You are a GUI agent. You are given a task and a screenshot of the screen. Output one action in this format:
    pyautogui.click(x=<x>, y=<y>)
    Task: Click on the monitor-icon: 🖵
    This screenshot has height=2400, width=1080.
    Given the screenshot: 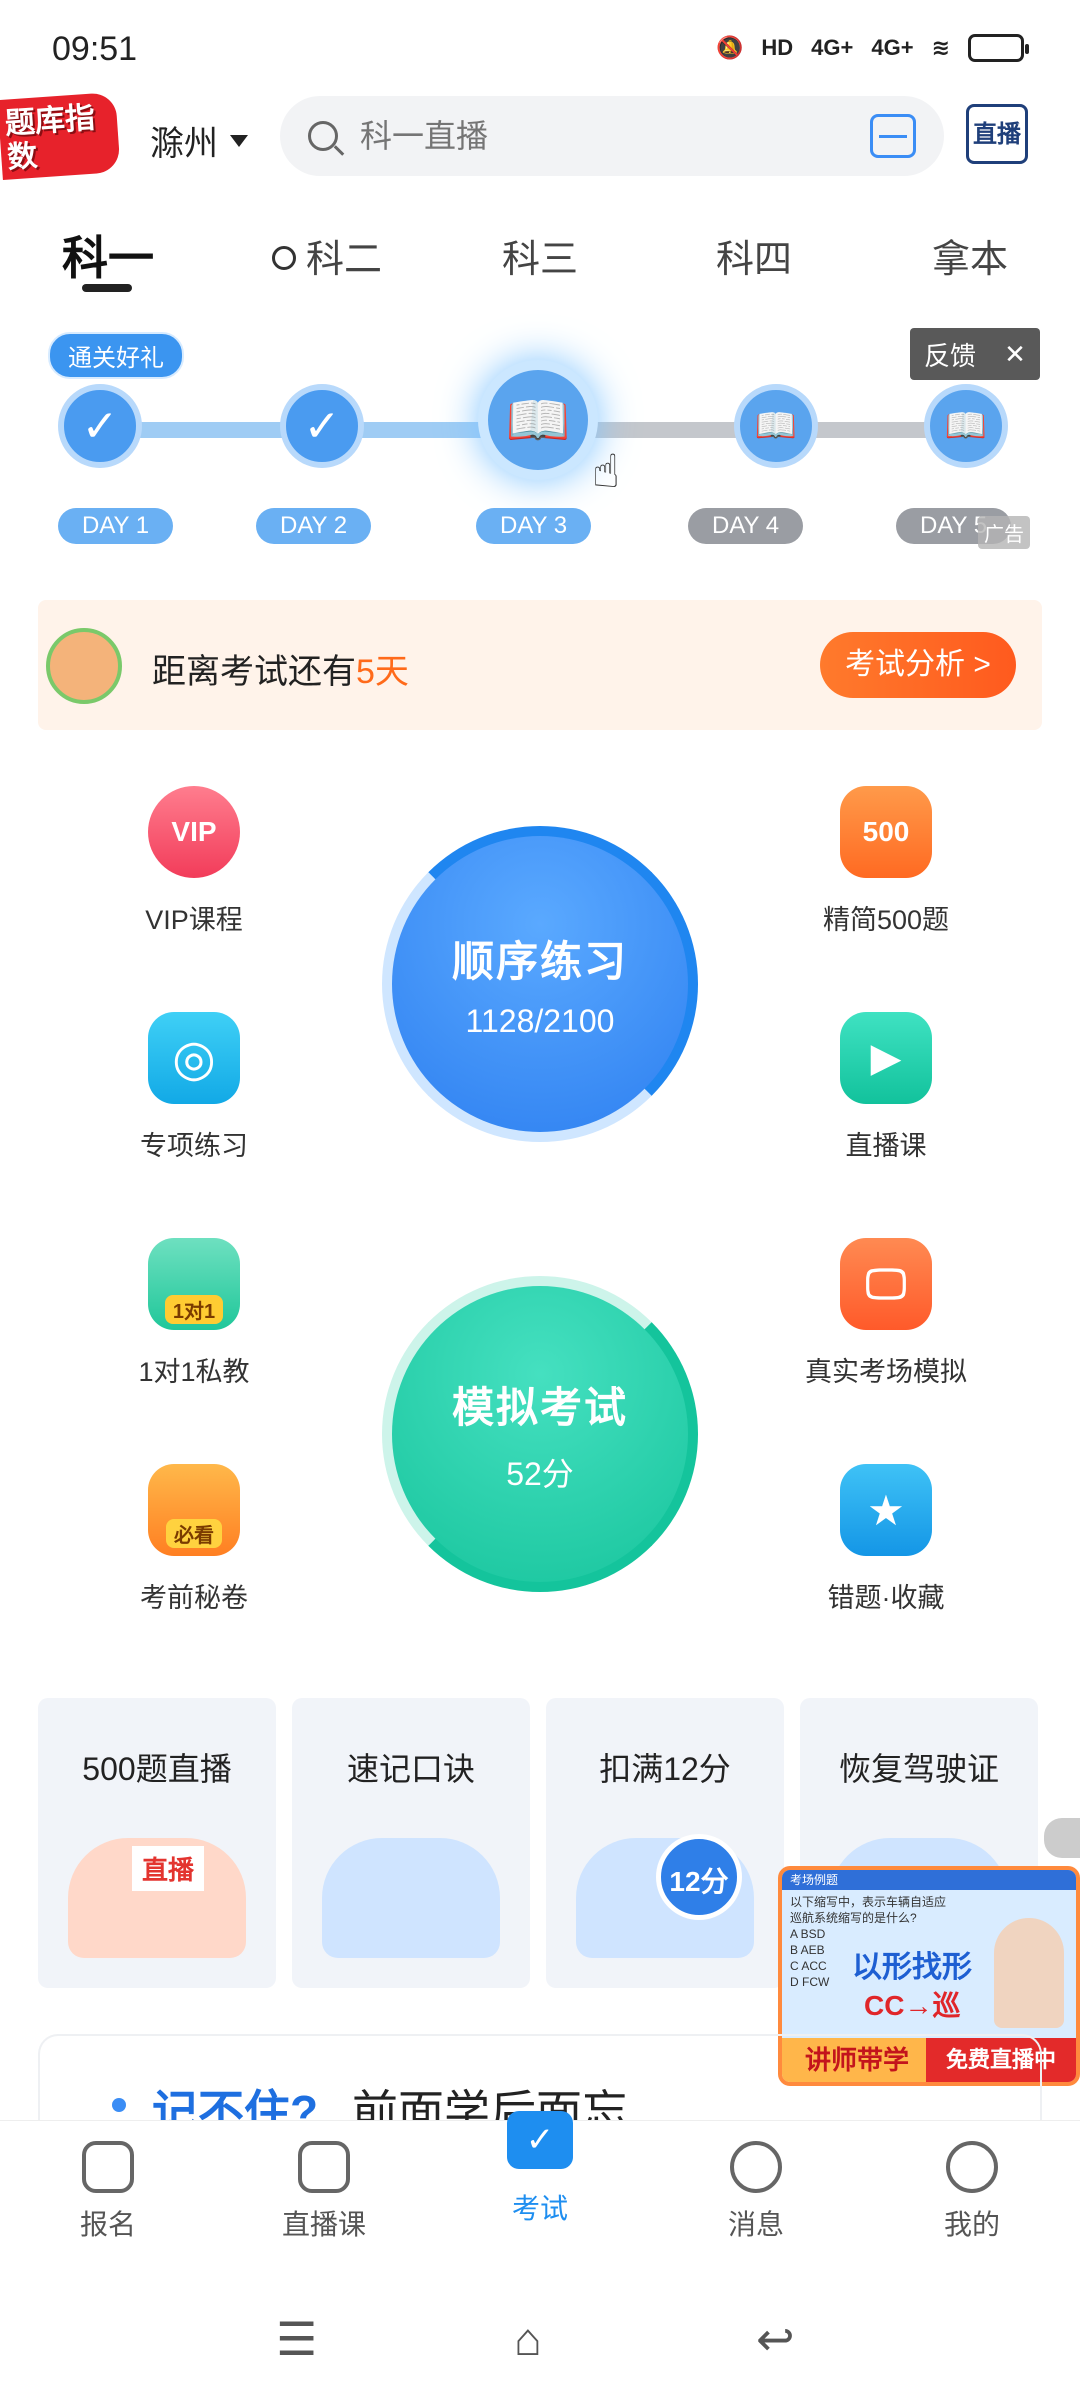 What is the action you would take?
    pyautogui.click(x=886, y=1284)
    